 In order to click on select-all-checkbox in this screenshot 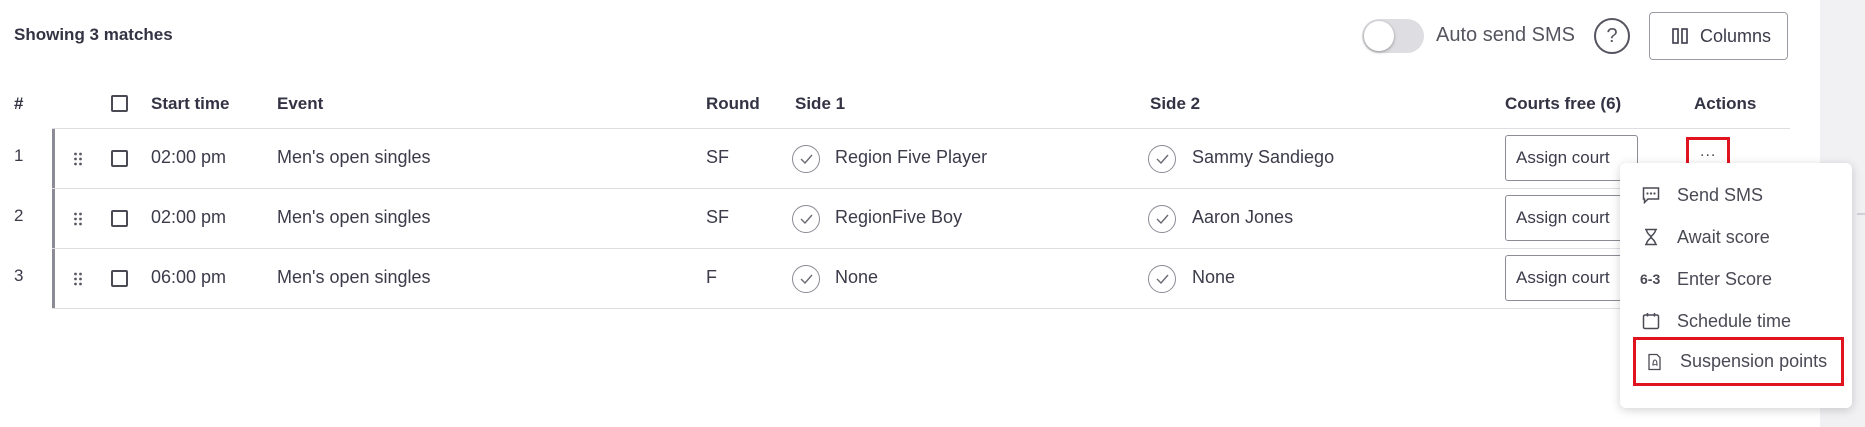, I will do `click(119, 103)`.